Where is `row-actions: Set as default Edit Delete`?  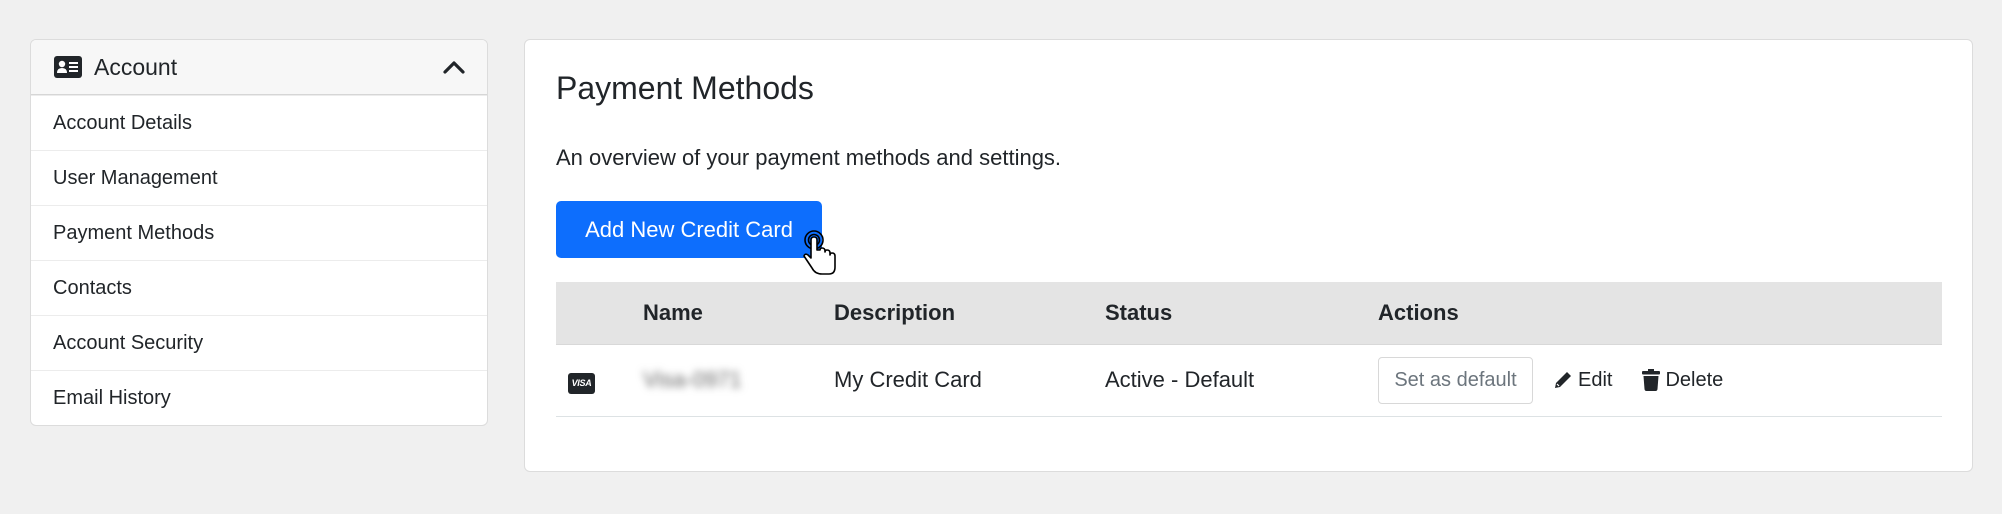 row-actions: Set as default Edit Delete is located at coordinates (1660, 380).